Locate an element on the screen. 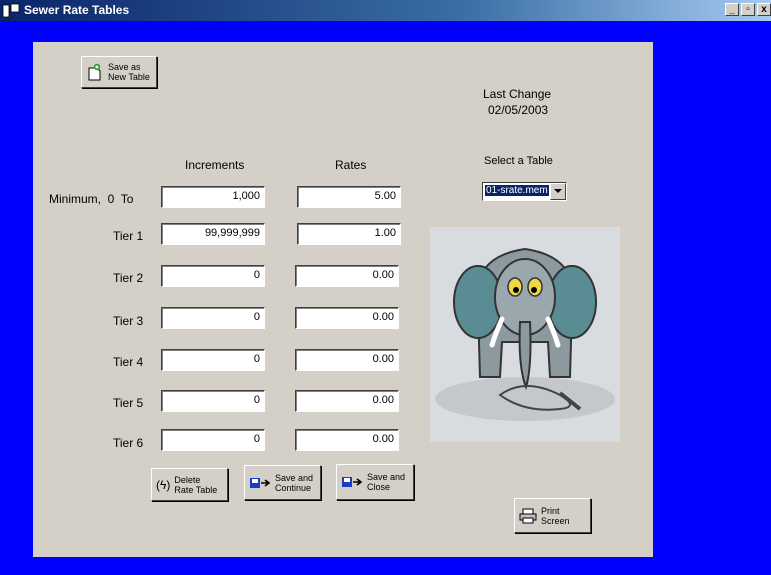  row-label-tier-6: Tier 6 is located at coordinates (128, 443).